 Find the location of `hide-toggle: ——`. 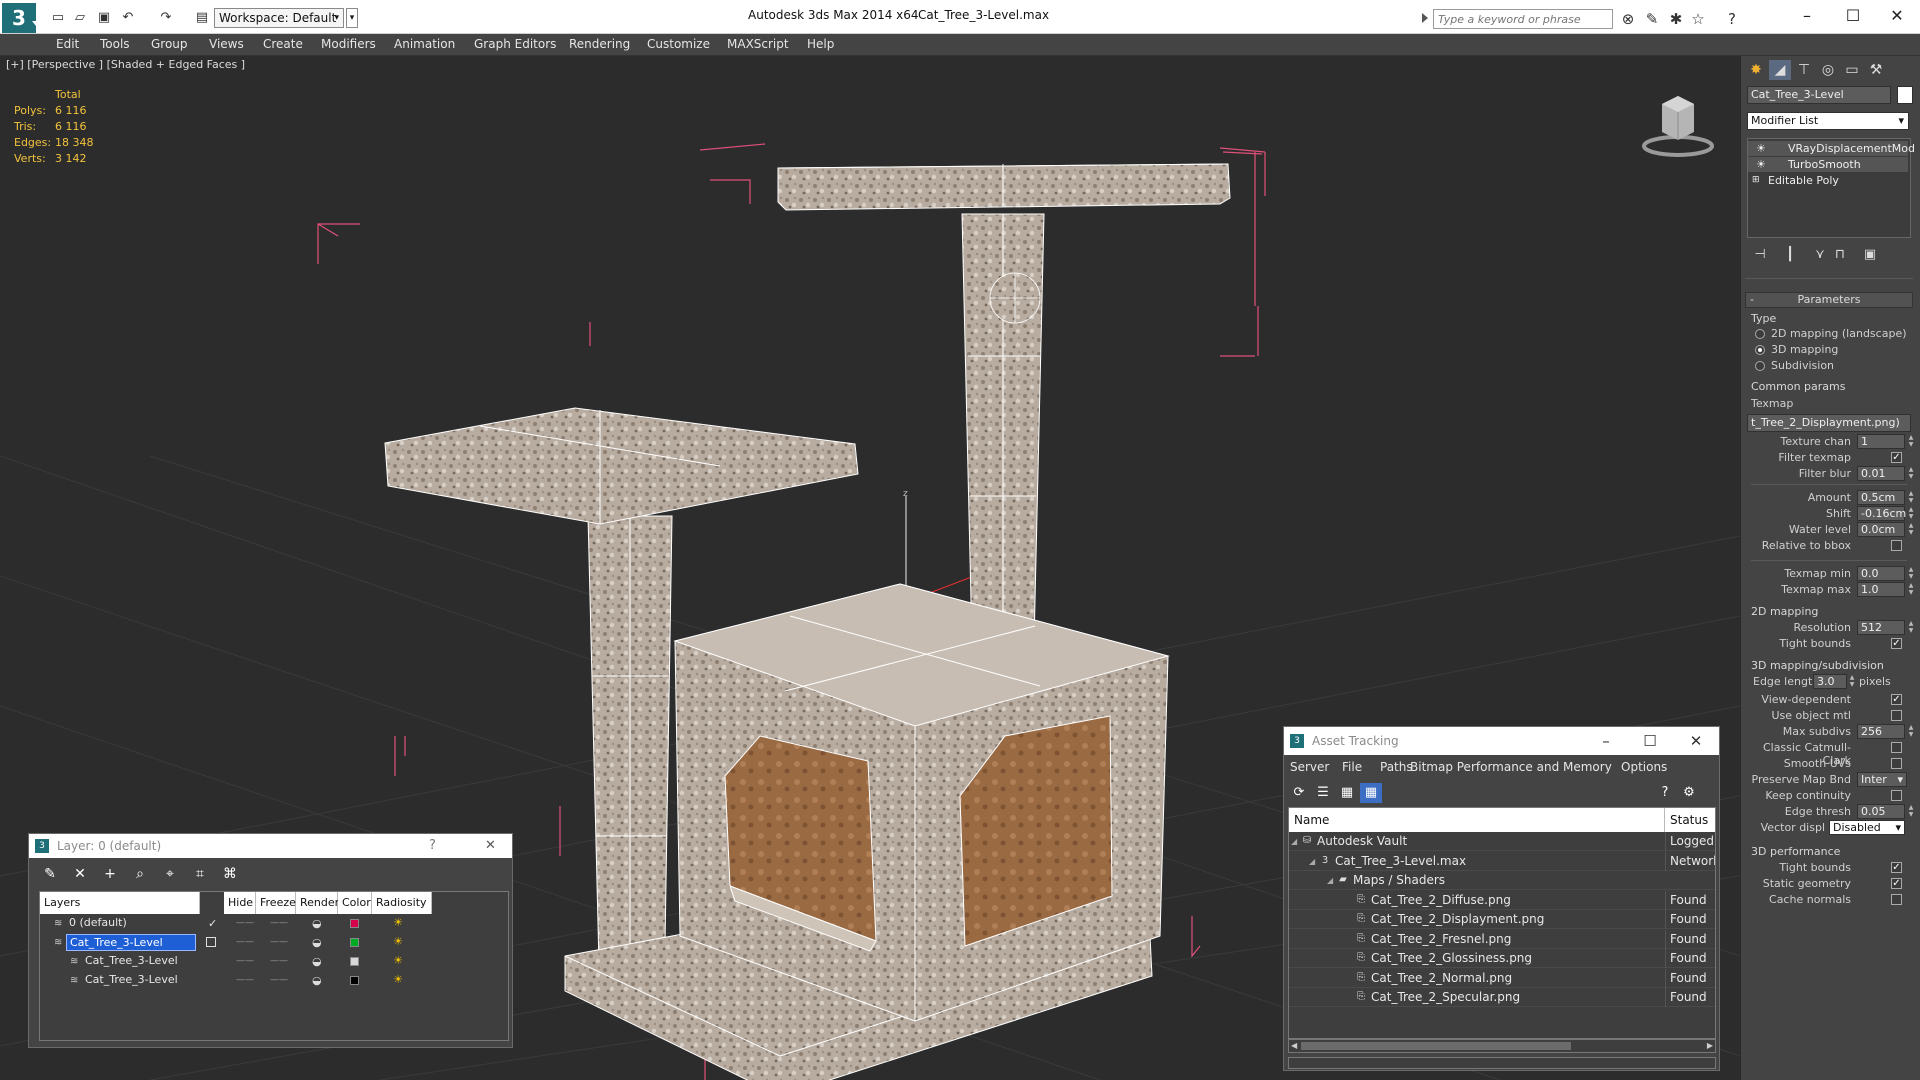

hide-toggle: —— is located at coordinates (245, 923).